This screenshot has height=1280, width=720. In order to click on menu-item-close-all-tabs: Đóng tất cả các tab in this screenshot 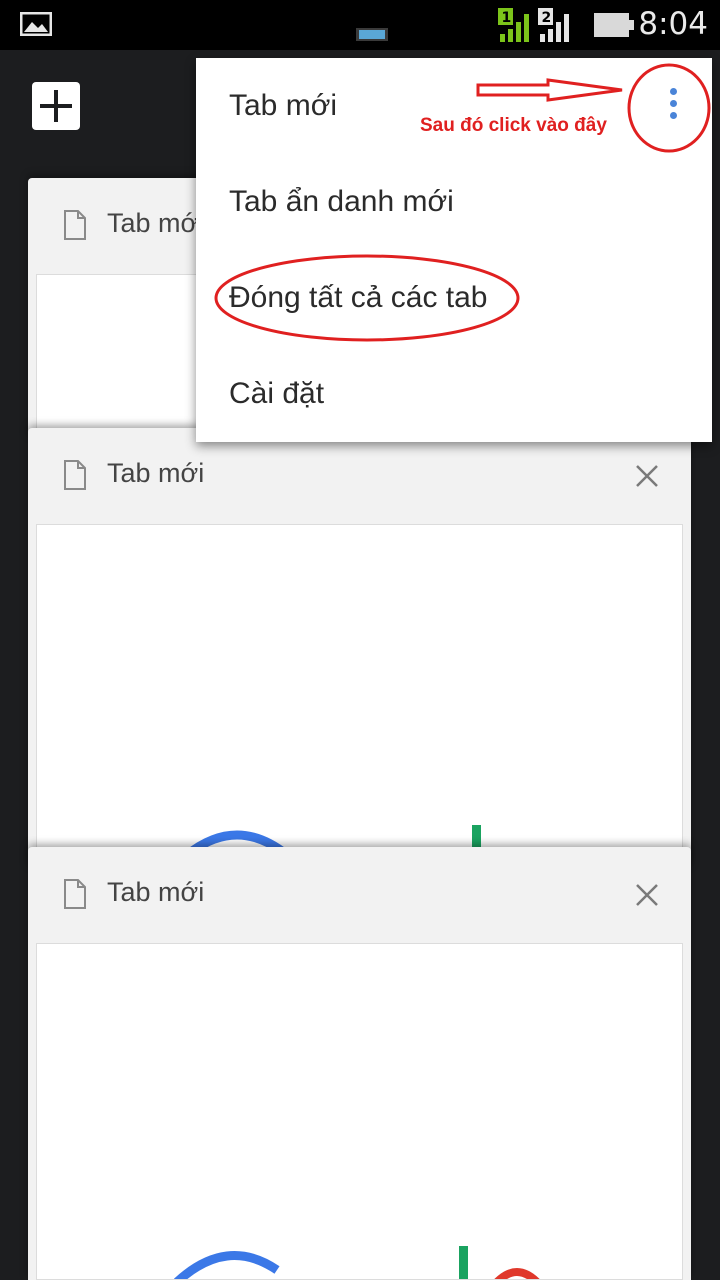, I will do `click(406, 298)`.